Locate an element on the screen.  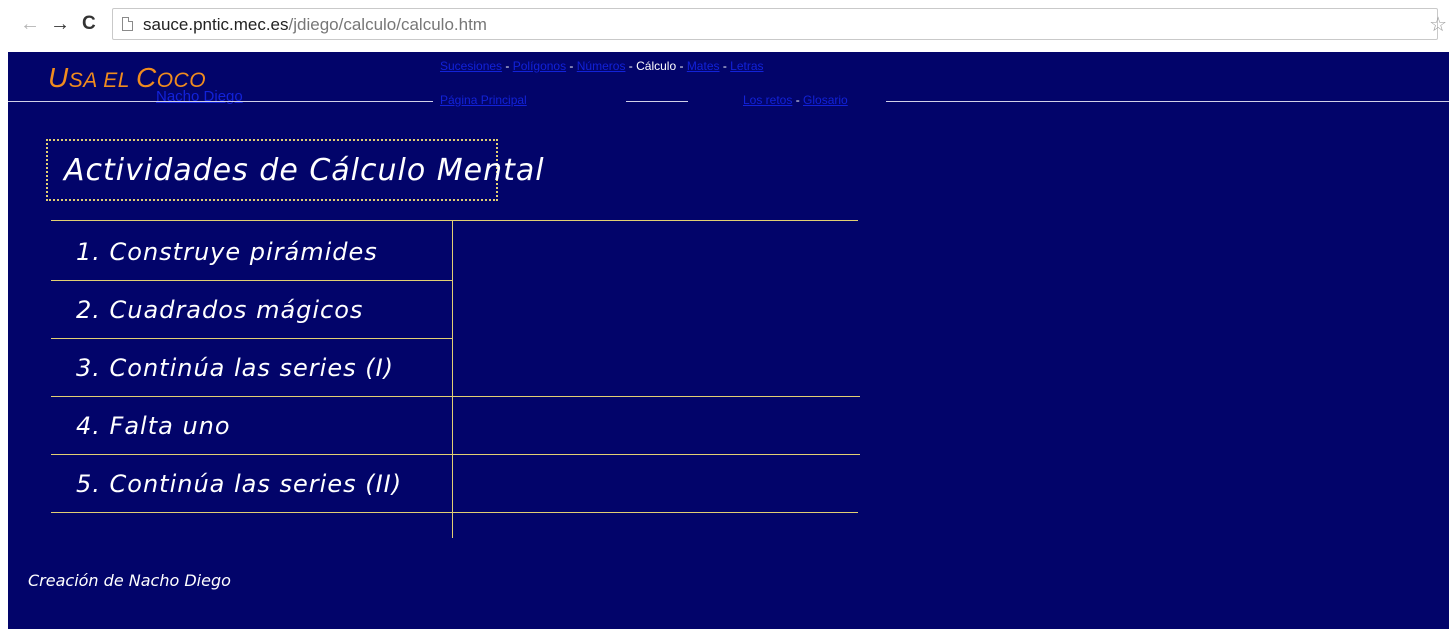
brand-letter-c: C is located at coordinates (146, 77).